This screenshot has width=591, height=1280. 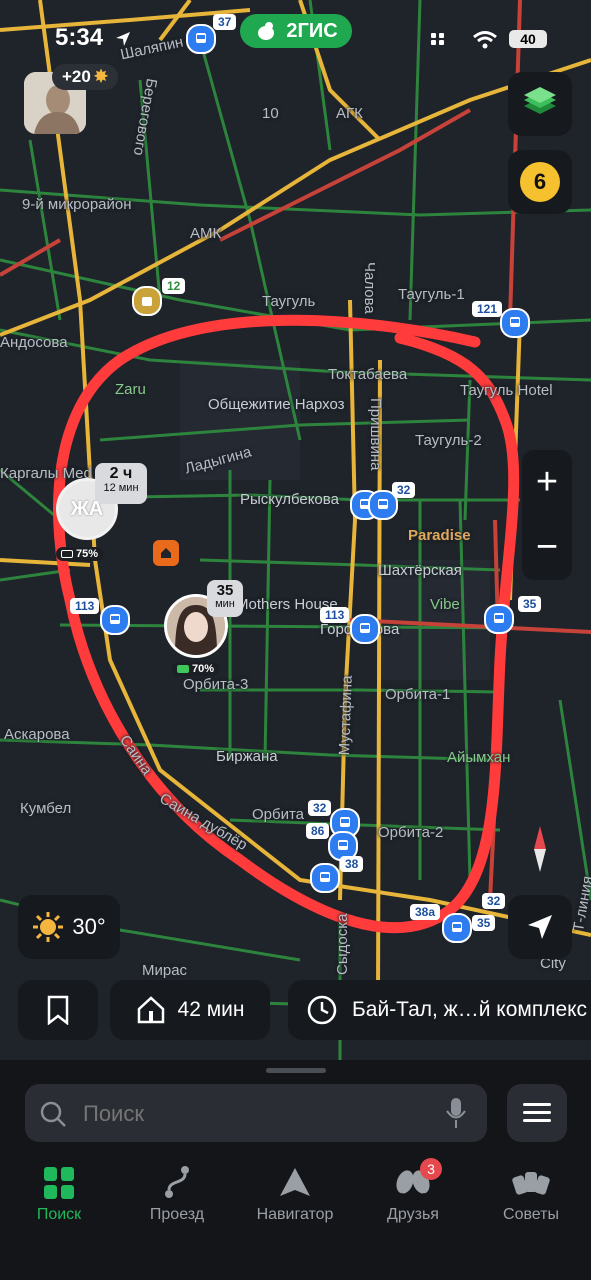 What do you see at coordinates (289, 301) in the screenshot?
I see `district-label: Таугуль` at bounding box center [289, 301].